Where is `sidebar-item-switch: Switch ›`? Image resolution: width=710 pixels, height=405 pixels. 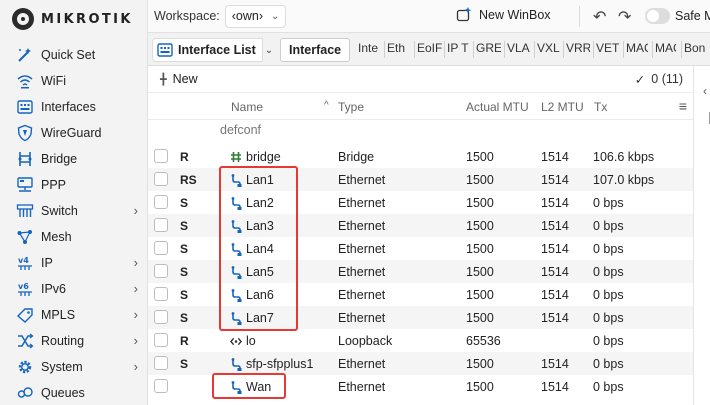
sidebar-item-switch: Switch › is located at coordinates (74, 211).